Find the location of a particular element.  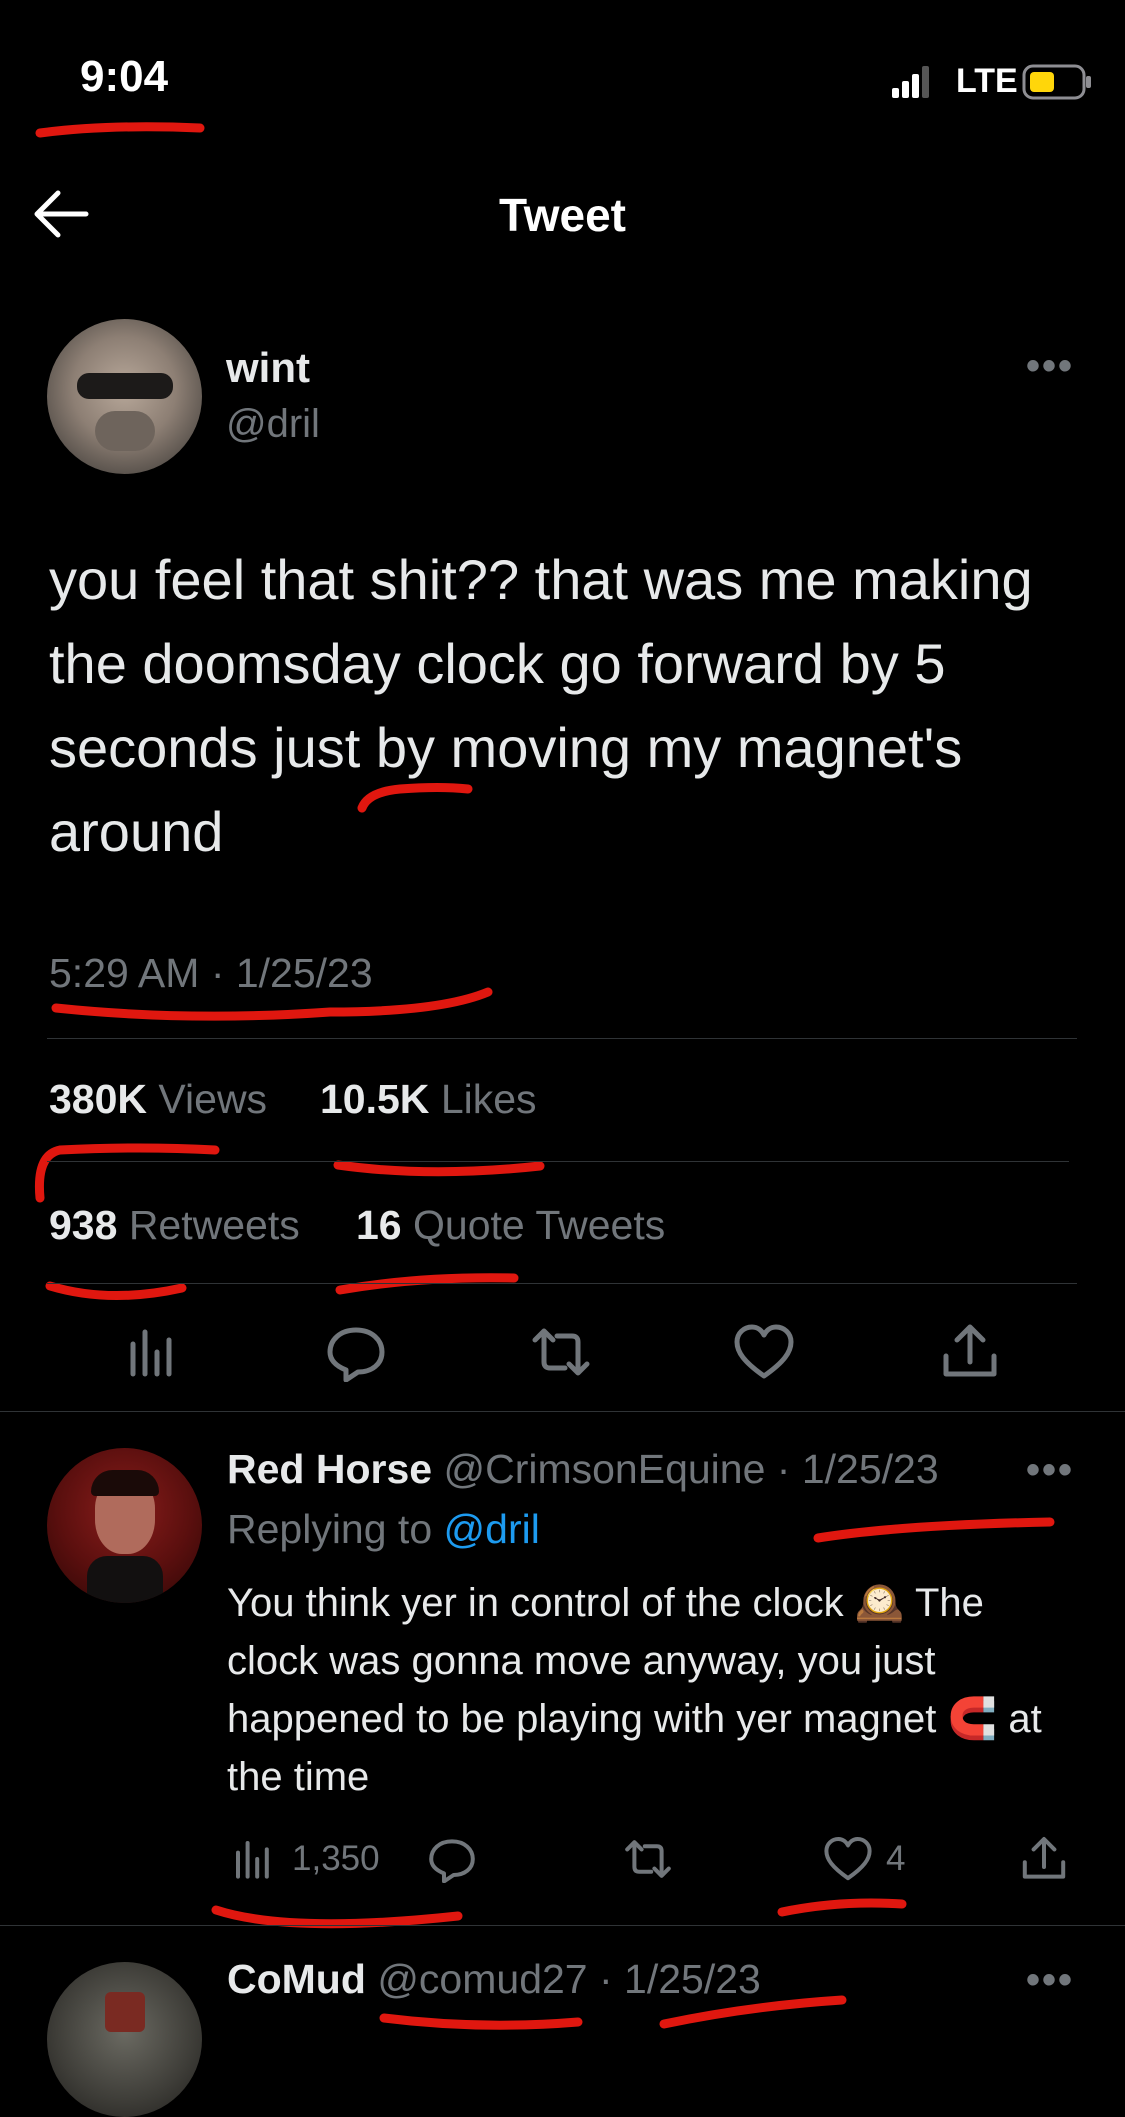

quotes-stat: 16 Quote Tweets is located at coordinates (510, 1225).